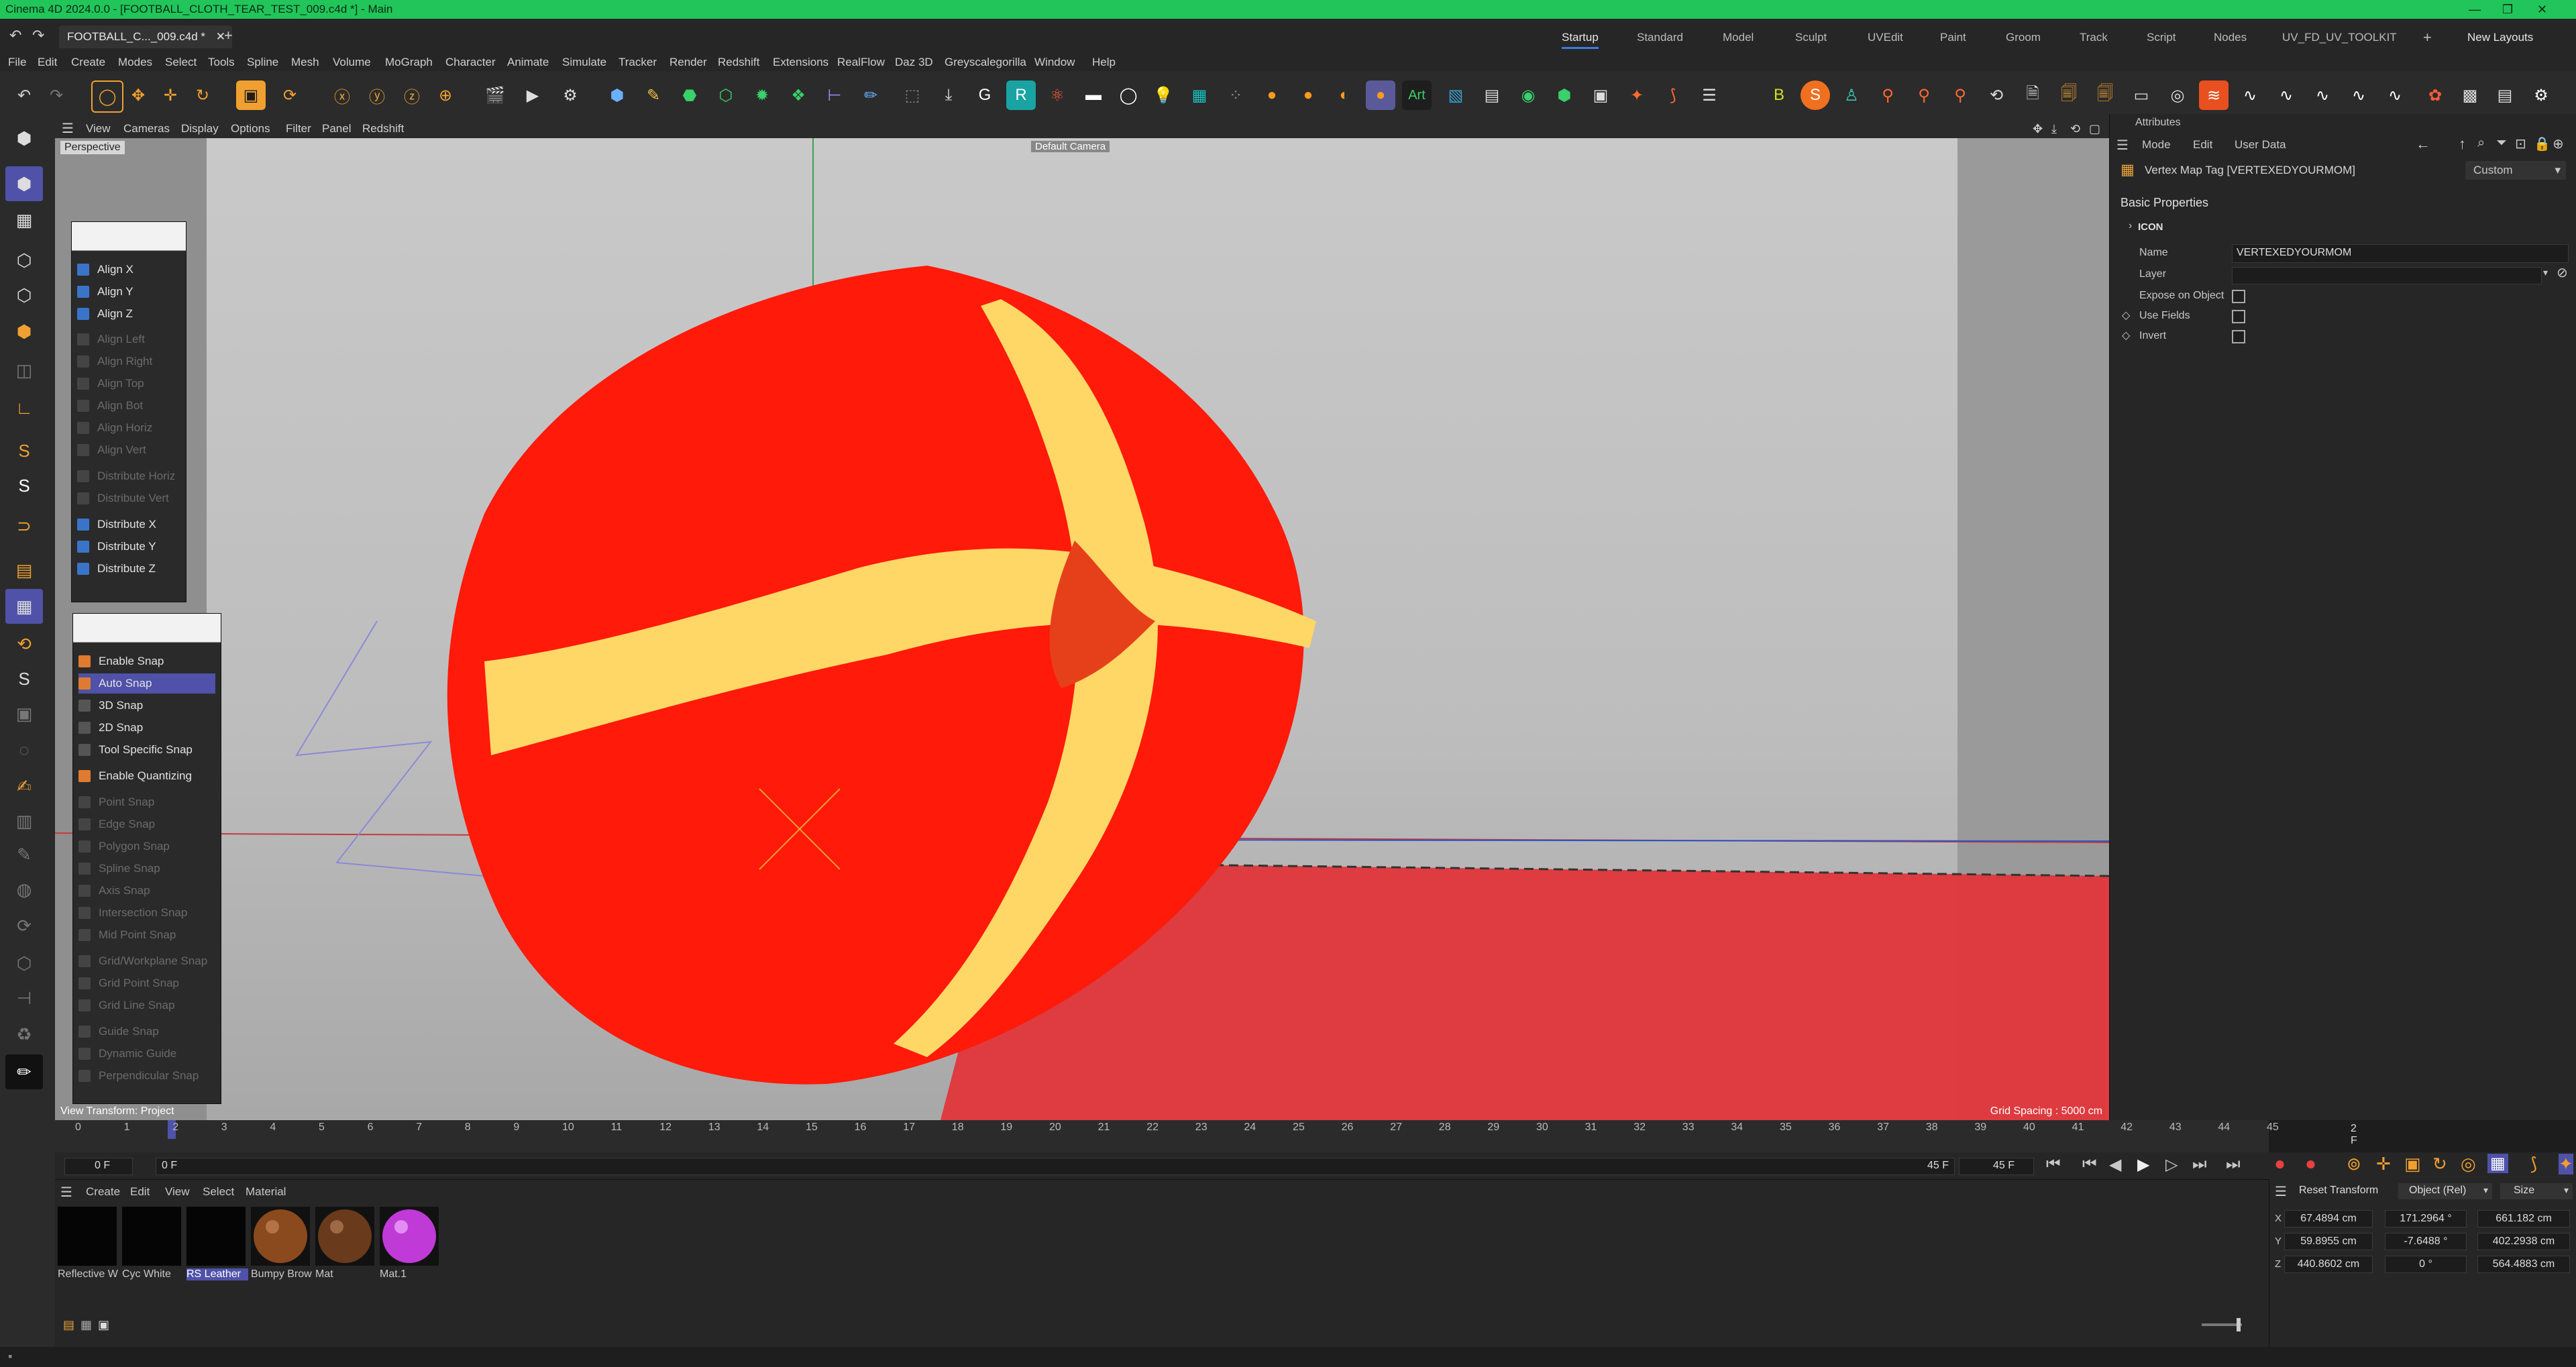 The height and width of the screenshot is (1367, 2576). Describe the element at coordinates (914, 62) in the screenshot. I see `menu-daz3d: Daz 3D` at that location.